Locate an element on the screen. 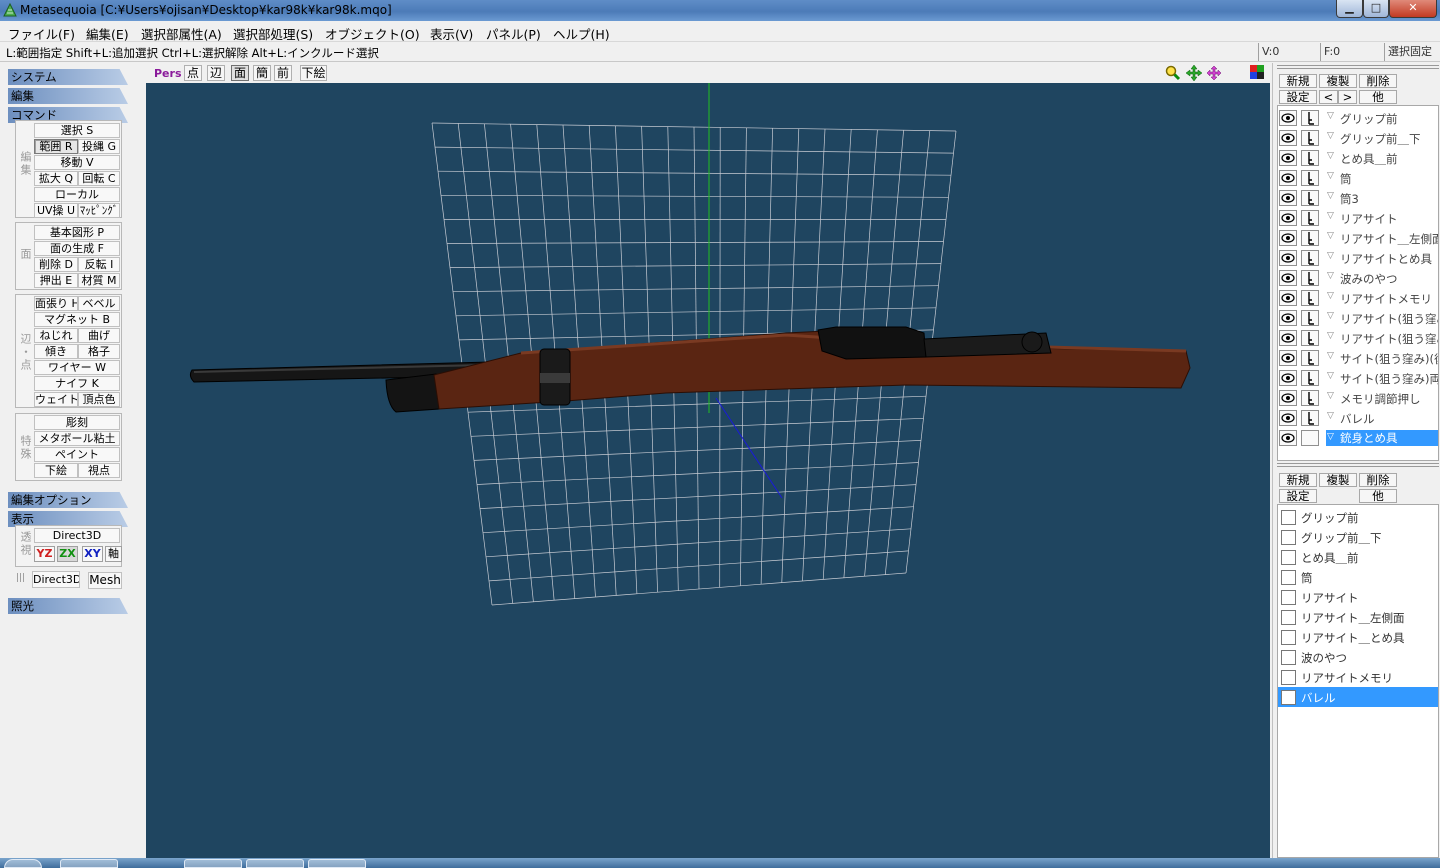 This screenshot has width=1440, height=868. taskbar-item-metasequoia is located at coordinates (275, 863).